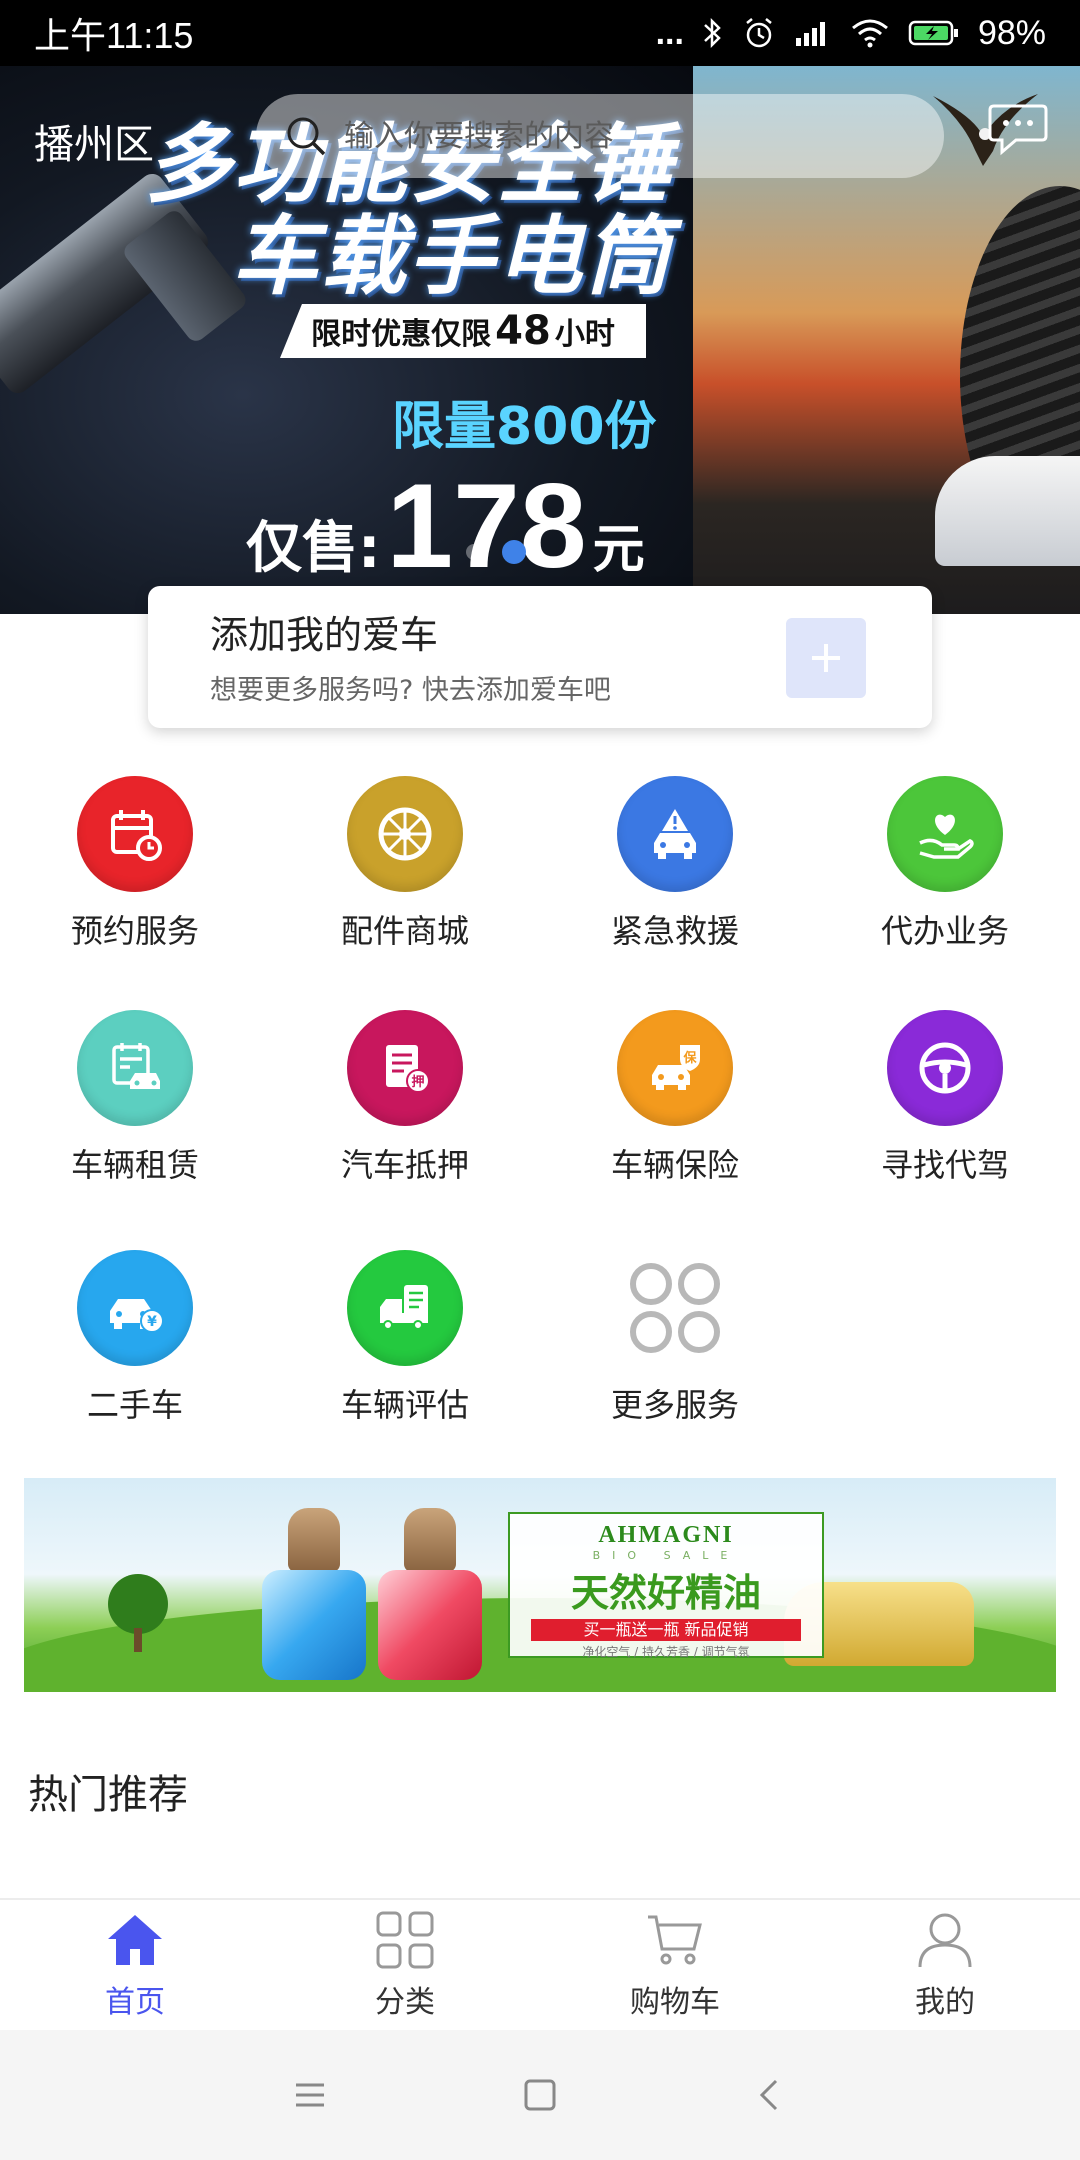 This screenshot has height=2160, width=1080. Describe the element at coordinates (417, 1082) in the screenshot. I see `svg-text: 押` at that location.